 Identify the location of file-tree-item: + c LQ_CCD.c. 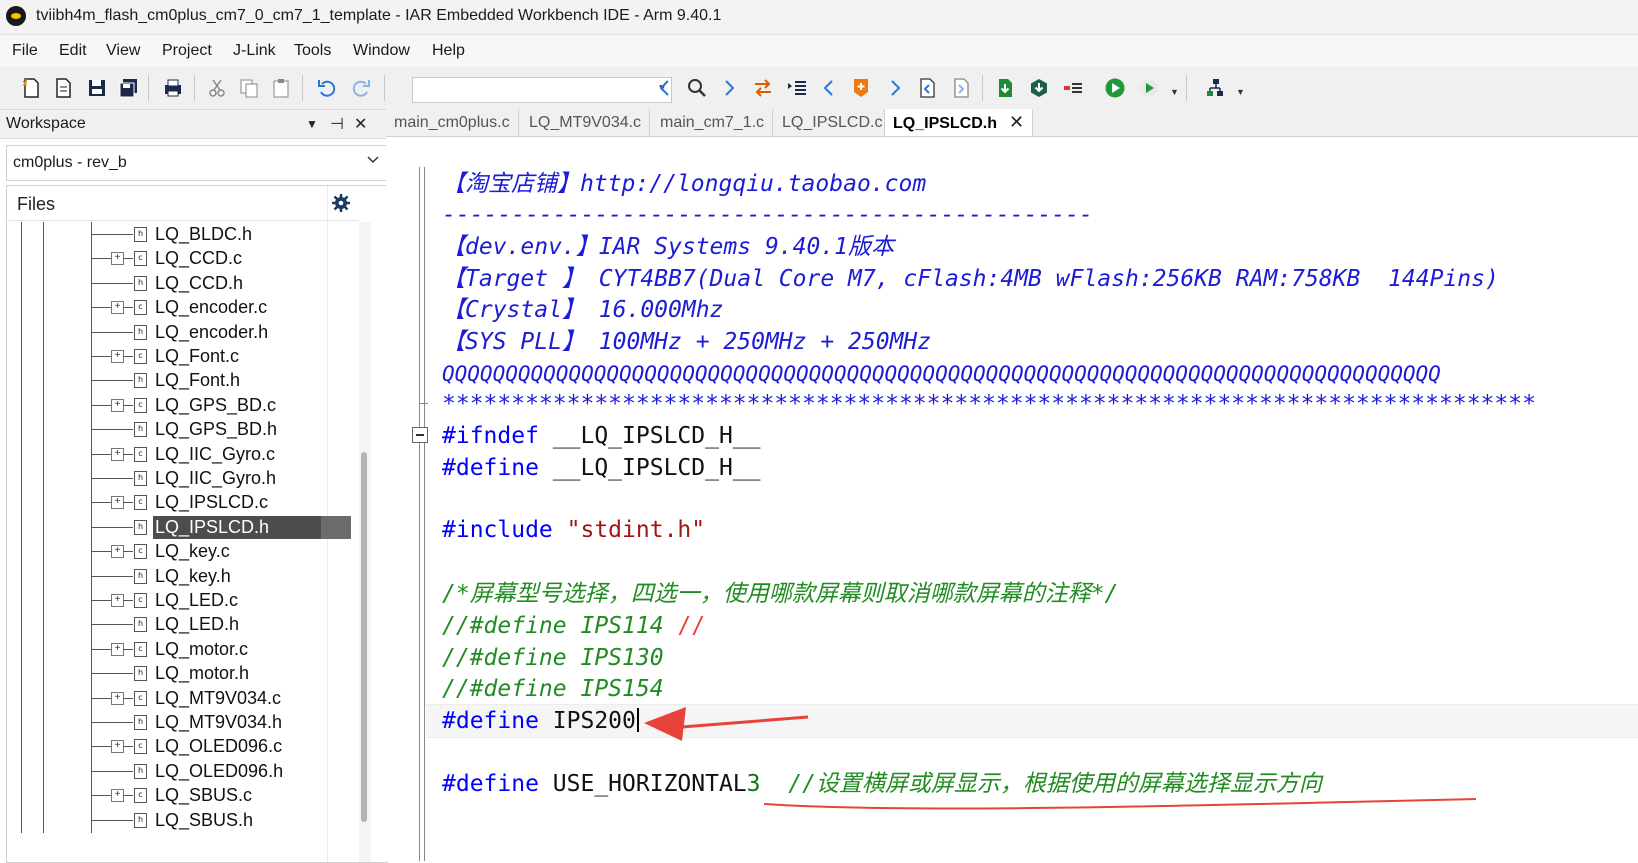
(183, 259).